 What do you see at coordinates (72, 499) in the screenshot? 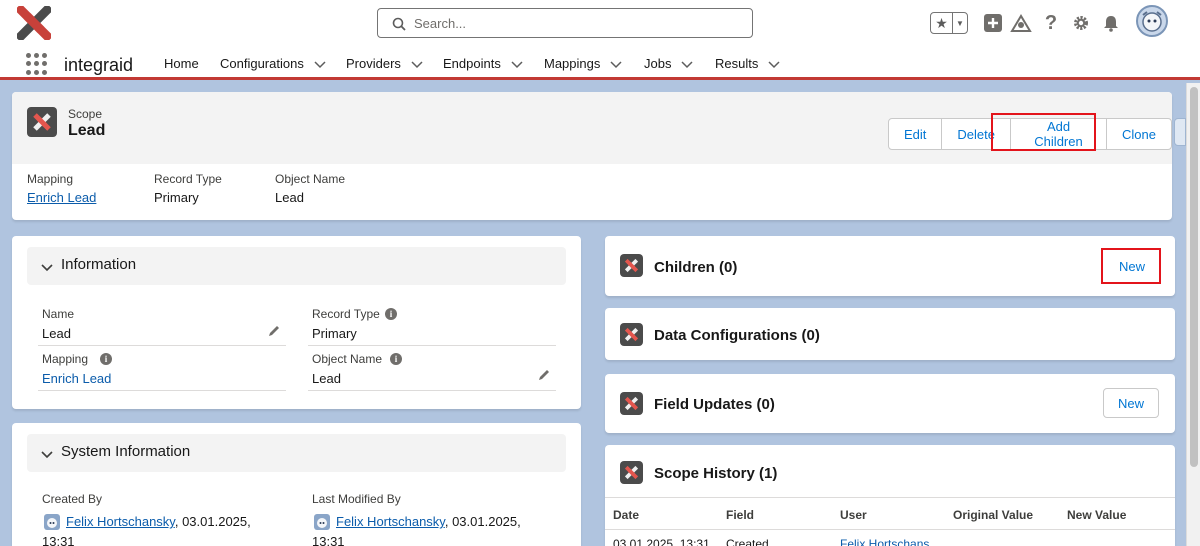
I see `field-label-created-by: Created By` at bounding box center [72, 499].